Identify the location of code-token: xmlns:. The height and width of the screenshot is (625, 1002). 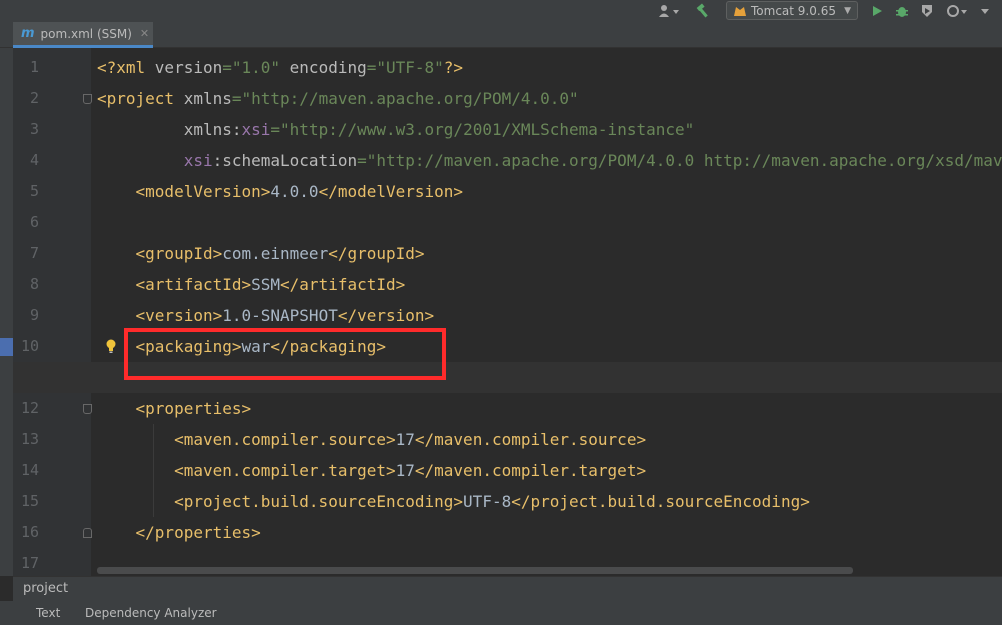
(169, 129).